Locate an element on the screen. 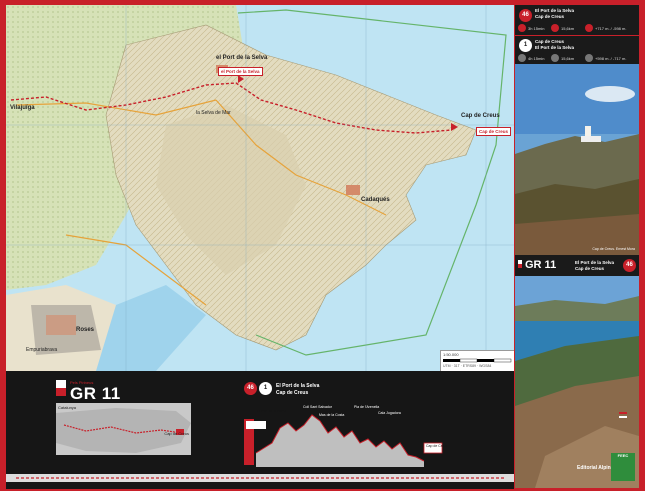 The image size is (645, 491). profile-stage-badge: 46 is located at coordinates (250, 388).